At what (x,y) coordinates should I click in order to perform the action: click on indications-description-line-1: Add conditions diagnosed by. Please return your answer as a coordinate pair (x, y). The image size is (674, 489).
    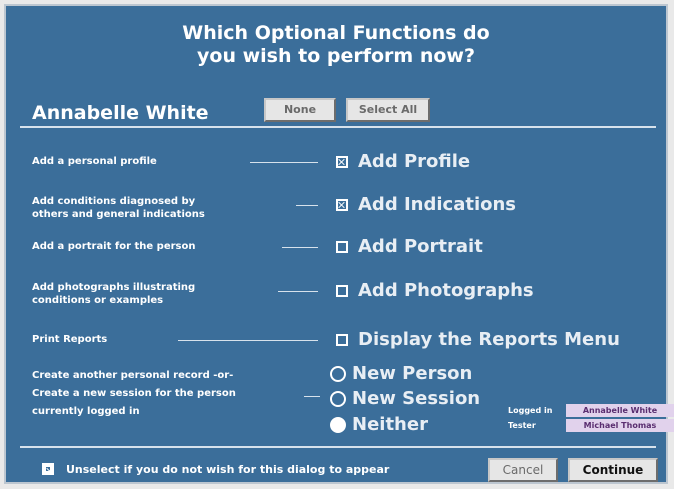
    Looking at the image, I should click on (114, 201).